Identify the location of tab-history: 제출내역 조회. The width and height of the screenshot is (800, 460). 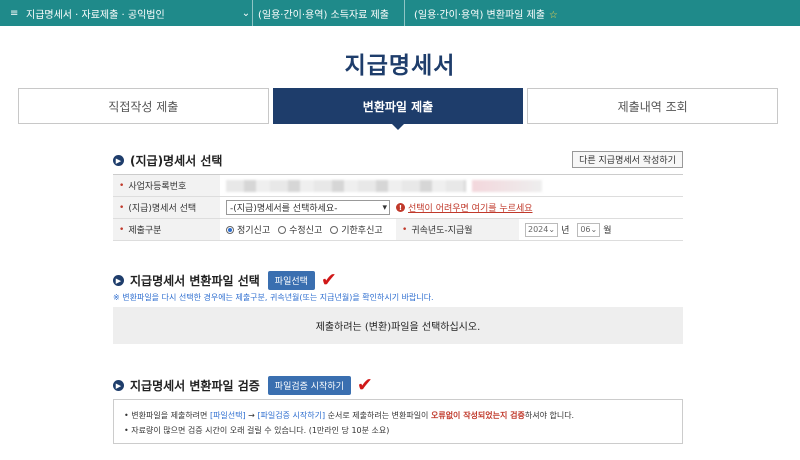
(653, 106).